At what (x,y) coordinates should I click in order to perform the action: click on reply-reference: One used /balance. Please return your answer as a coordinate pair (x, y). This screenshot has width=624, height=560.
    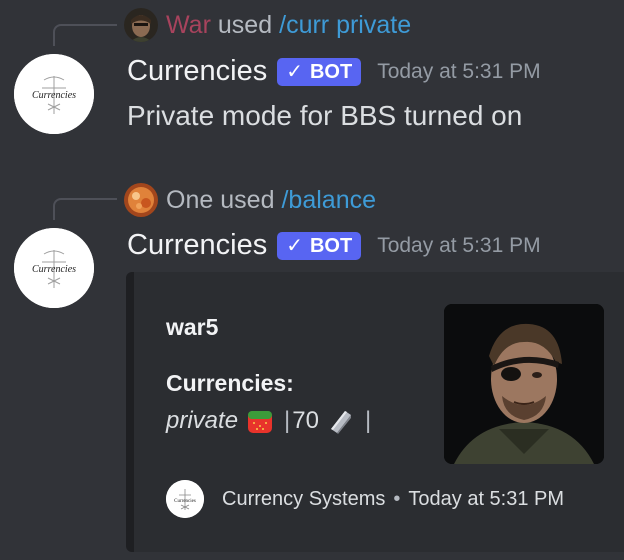
    Looking at the image, I should click on (250, 200).